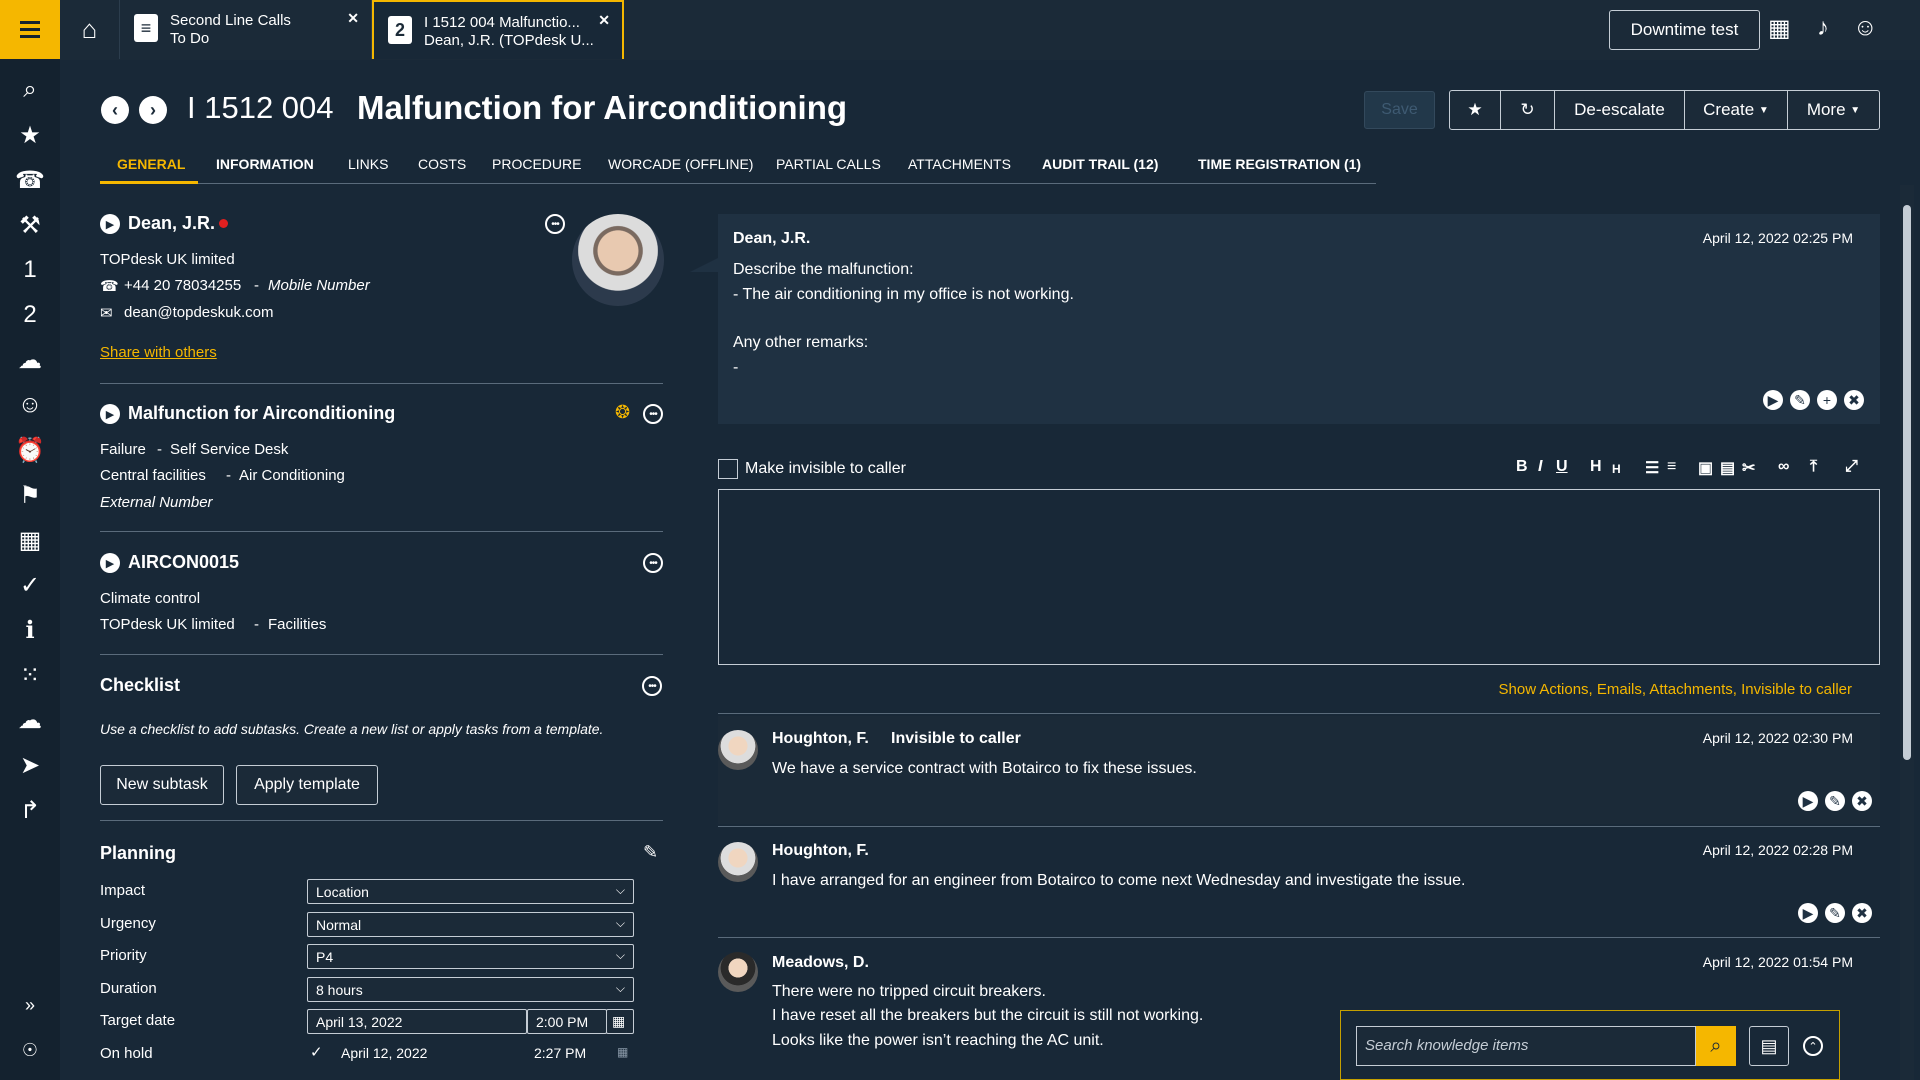 The width and height of the screenshot is (1920, 1080). I want to click on image-icon: ▣, so click(1705, 468).